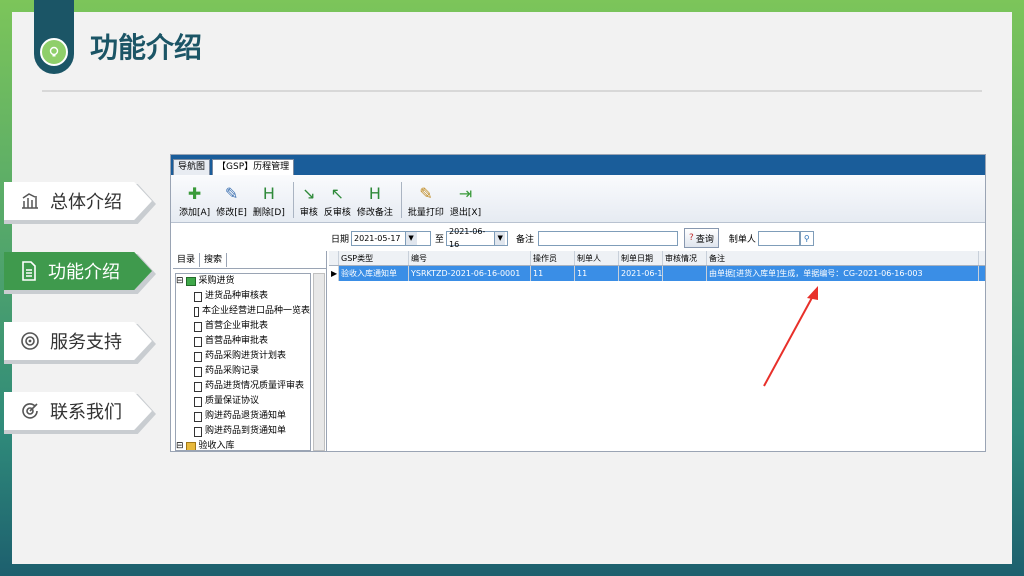 This screenshot has height=576, width=1024. I want to click on tree-item-label: 首营企业审批表, so click(237, 326).